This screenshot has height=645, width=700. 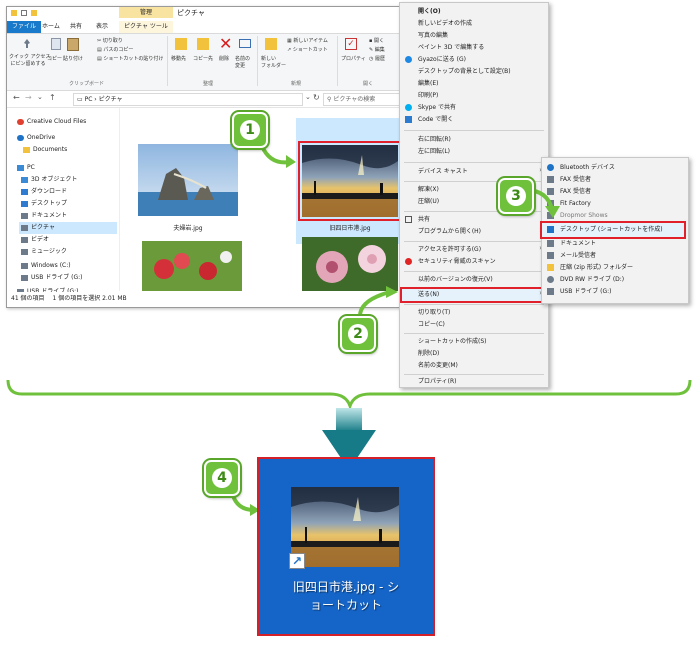 What do you see at coordinates (345, 527) in the screenshot?
I see `shortcut-thumbnail` at bounding box center [345, 527].